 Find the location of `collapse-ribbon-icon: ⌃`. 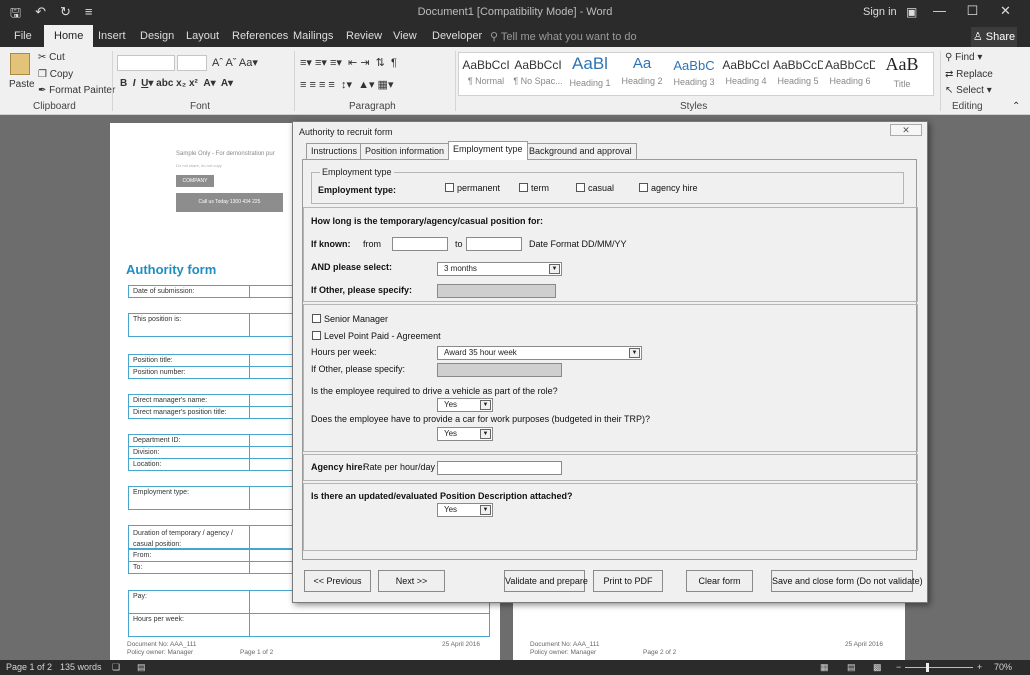

collapse-ribbon-icon: ⌃ is located at coordinates (1016, 106).